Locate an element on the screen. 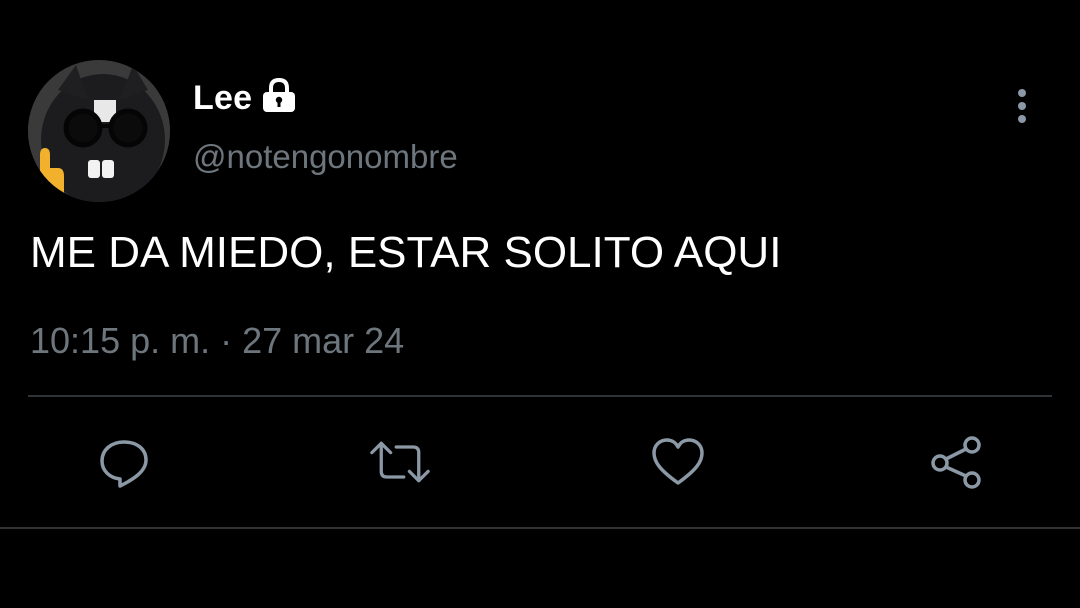 This screenshot has height=608, width=1080. tweet-timestamp: 10:15 p. m. · 27 mar 24 is located at coordinates (217, 341).